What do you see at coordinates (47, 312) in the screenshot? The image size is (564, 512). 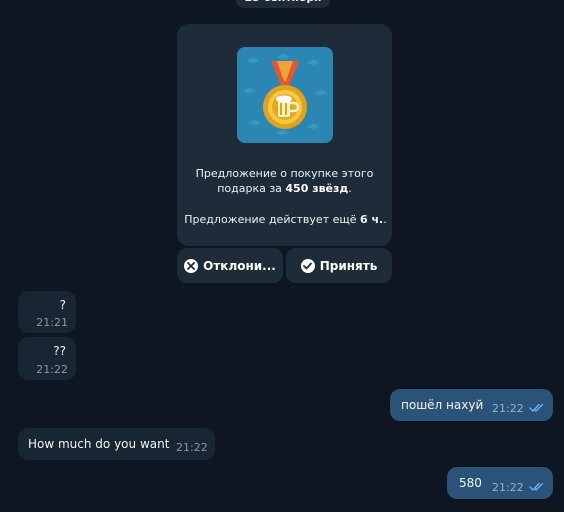 I see `message-incoming: ? 21:21` at bounding box center [47, 312].